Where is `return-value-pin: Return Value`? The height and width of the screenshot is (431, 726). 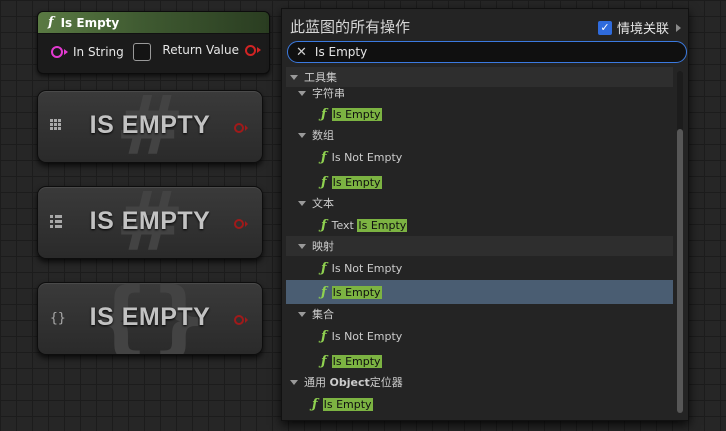 return-value-pin: Return Value is located at coordinates (211, 50).